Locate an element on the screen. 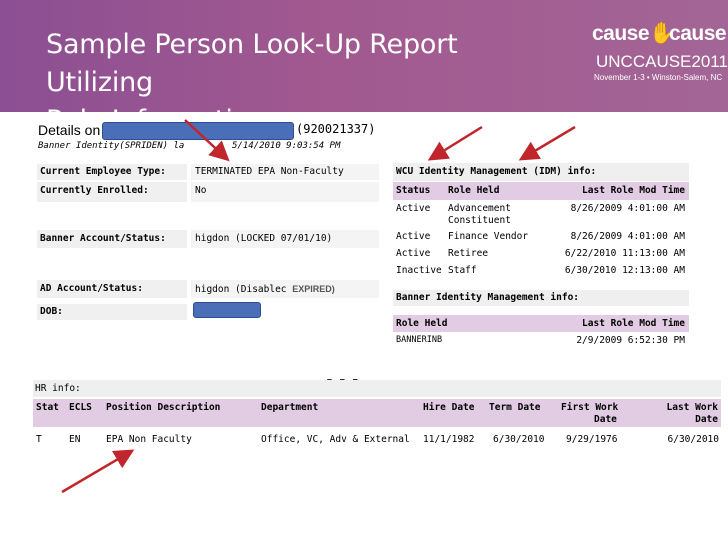 This screenshot has width=728, height=546. arrow-idm-left is located at coordinates (455, 143).